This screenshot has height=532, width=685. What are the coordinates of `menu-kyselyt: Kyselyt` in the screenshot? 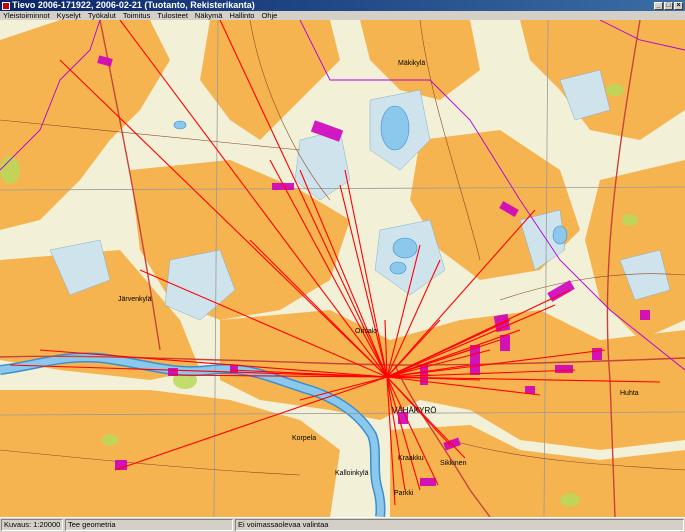 It's located at (69, 15).